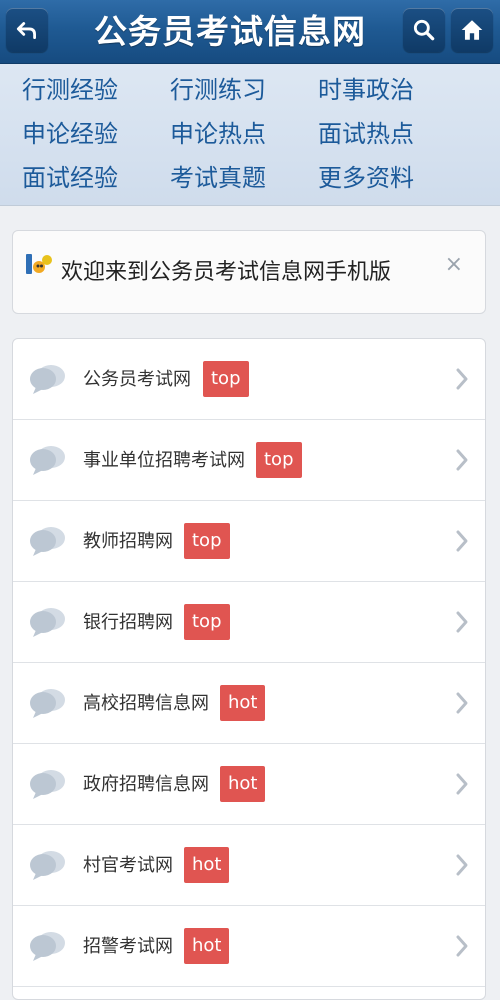  What do you see at coordinates (97, 134) in the screenshot?
I see `nav-item-shenlun-experience: 申论经验` at bounding box center [97, 134].